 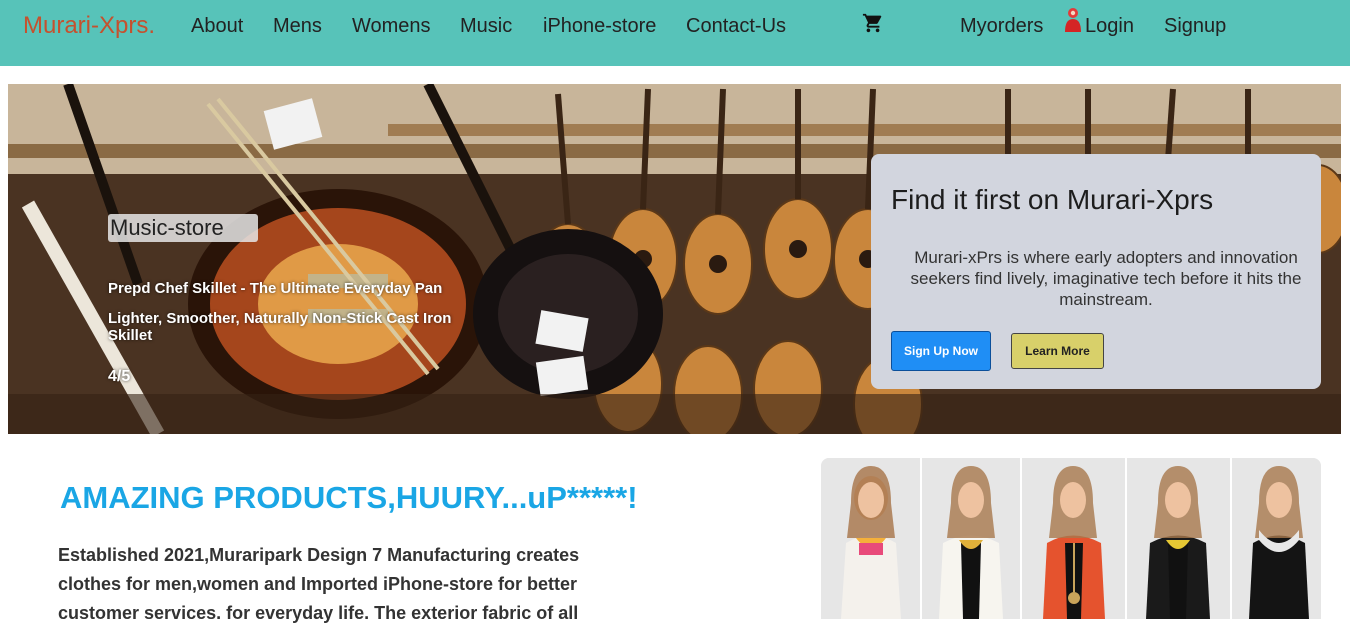 What do you see at coordinates (297, 26) in the screenshot?
I see `nav-link-mens: Mens` at bounding box center [297, 26].